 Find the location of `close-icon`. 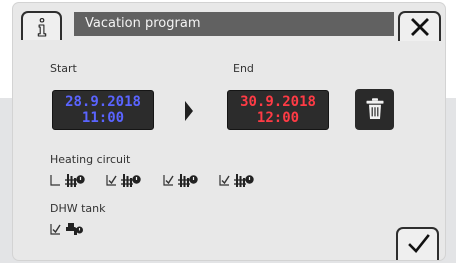

close-icon is located at coordinates (420, 27).